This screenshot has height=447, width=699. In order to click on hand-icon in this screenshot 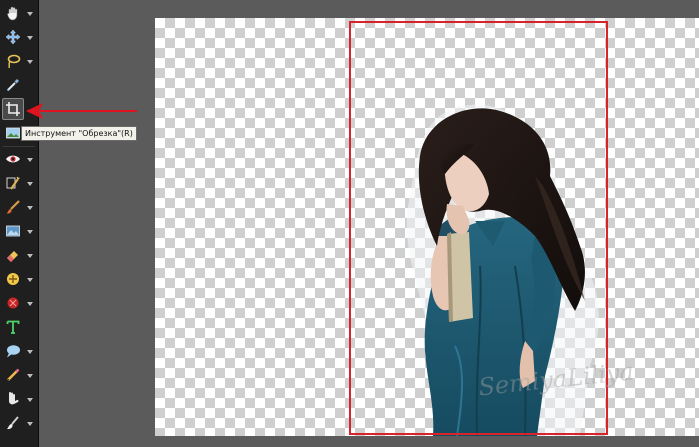, I will do `click(12, 13)`.